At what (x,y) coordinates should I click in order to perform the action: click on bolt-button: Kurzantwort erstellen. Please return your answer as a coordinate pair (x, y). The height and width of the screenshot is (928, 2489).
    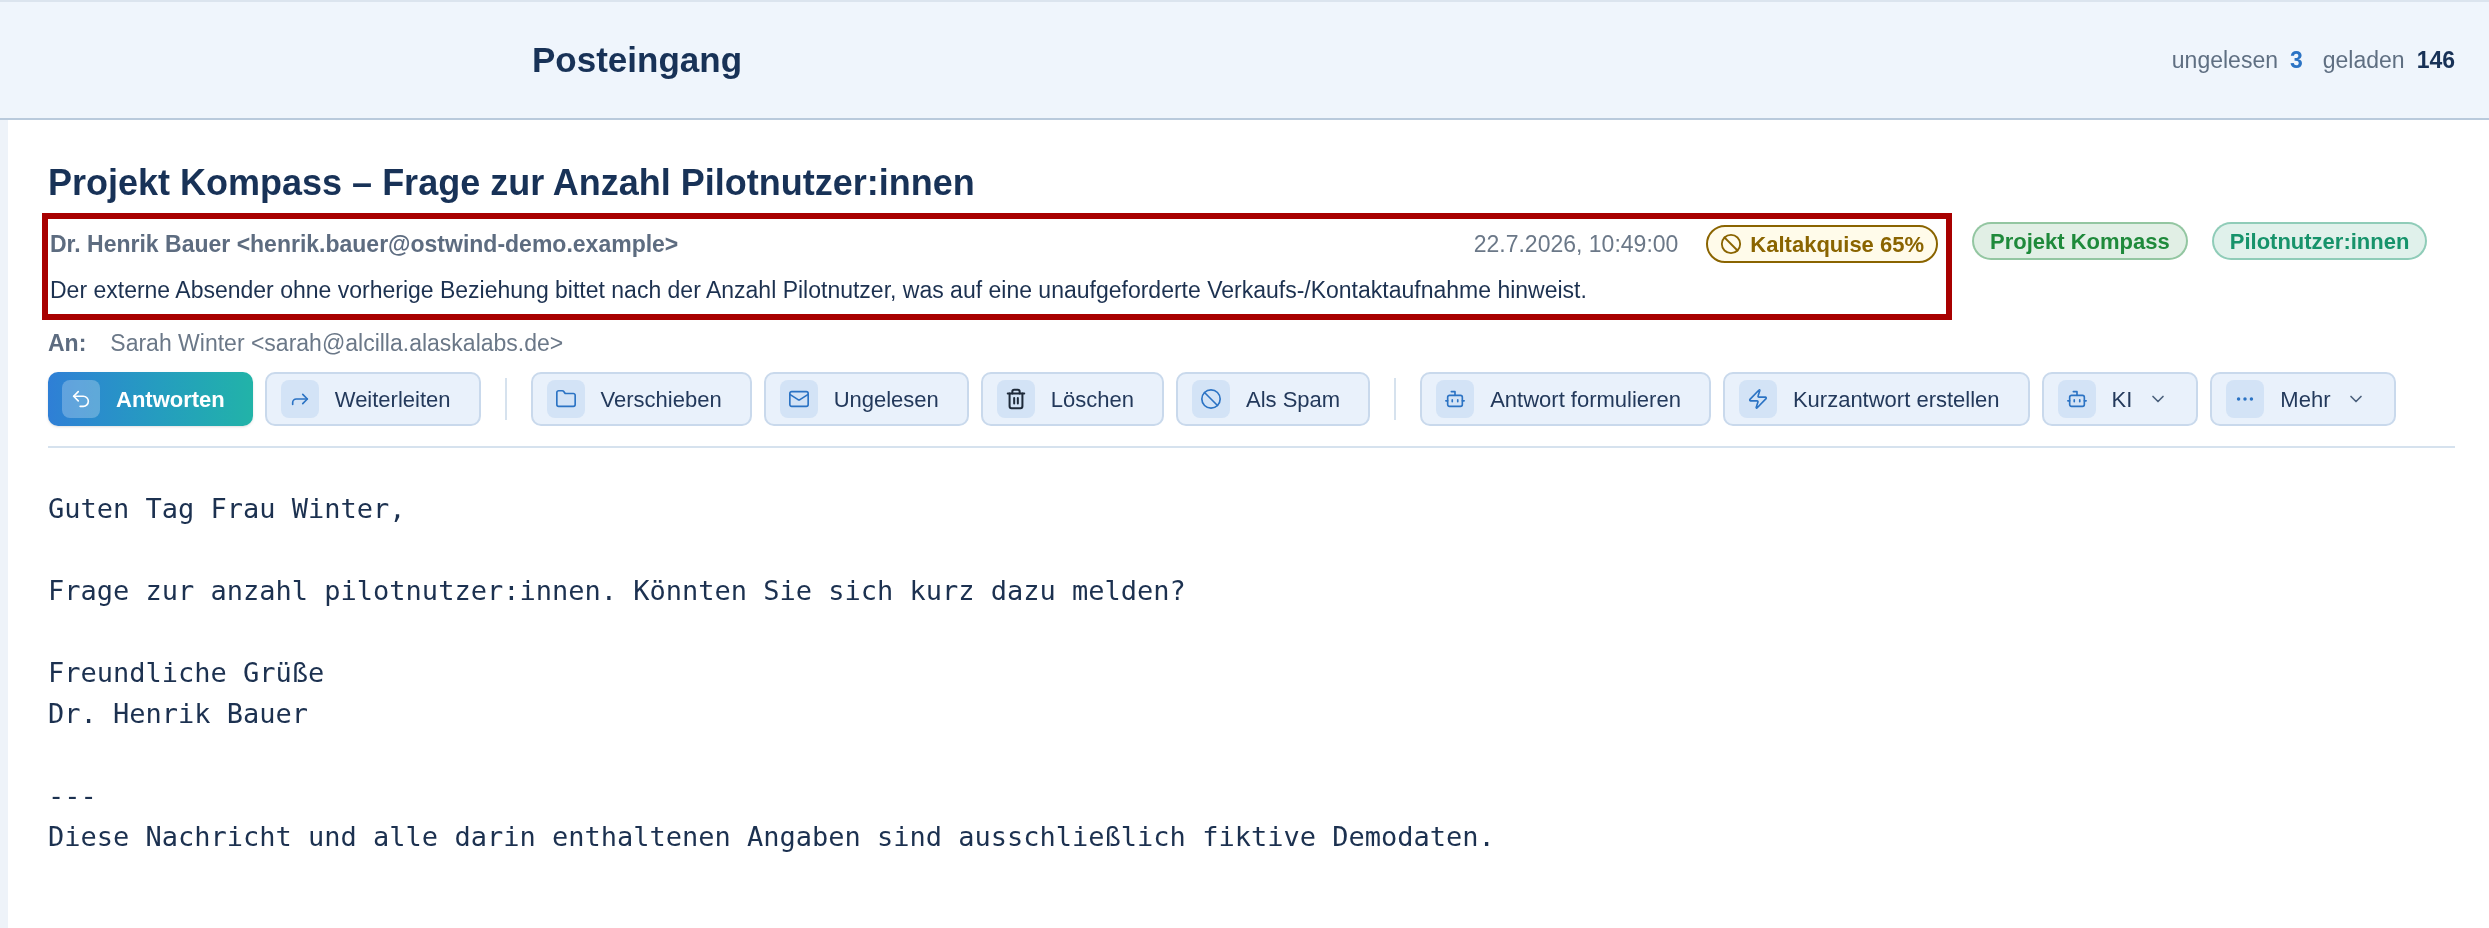
    Looking at the image, I should click on (1876, 399).